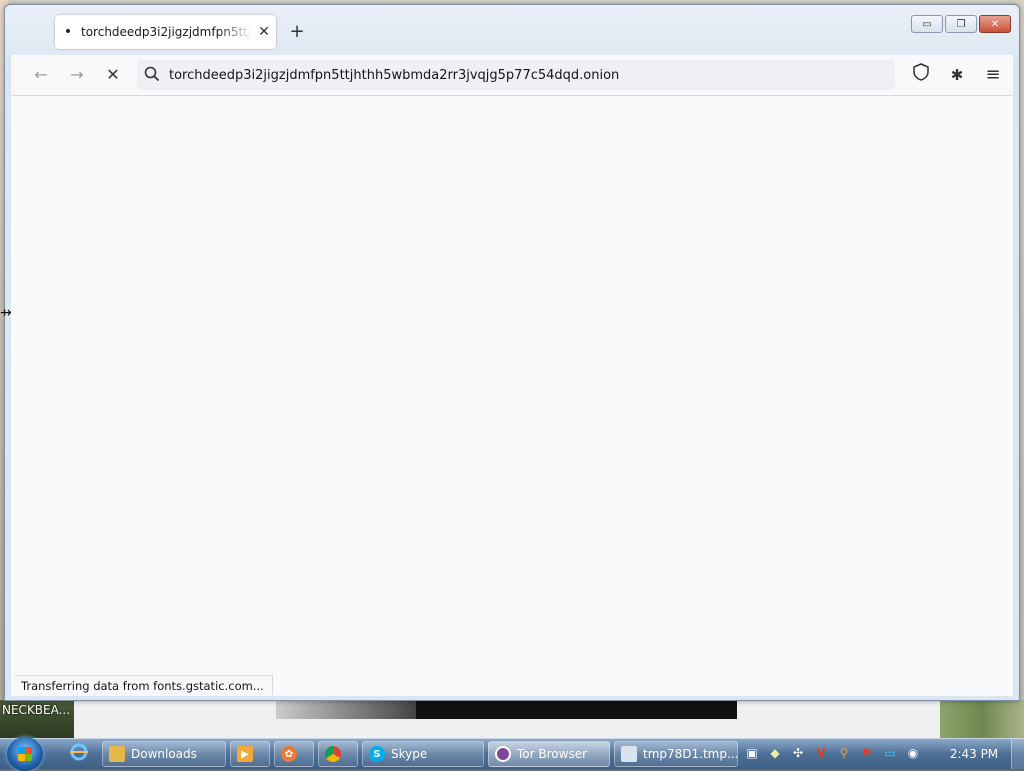 This screenshot has height=771, width=1024. I want to click on taskbar-item-label: Tor Browser, so click(552, 754).